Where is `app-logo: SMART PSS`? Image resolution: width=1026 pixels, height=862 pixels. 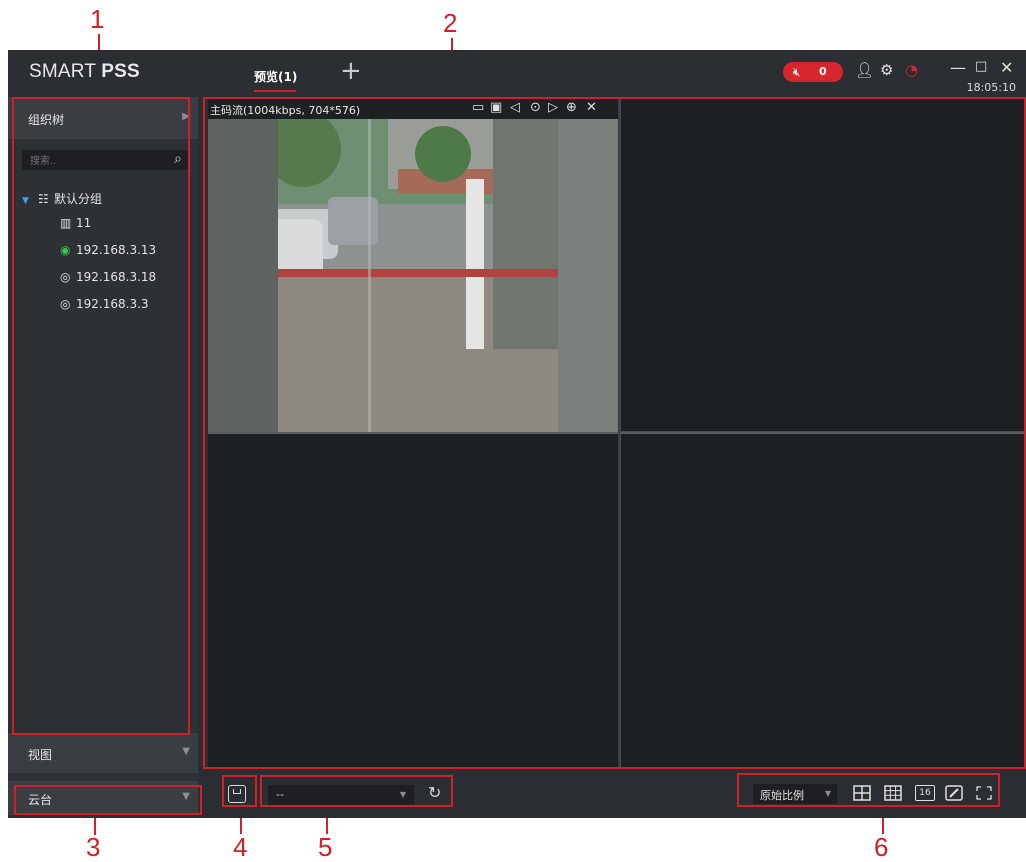 app-logo: SMART PSS is located at coordinates (84, 72).